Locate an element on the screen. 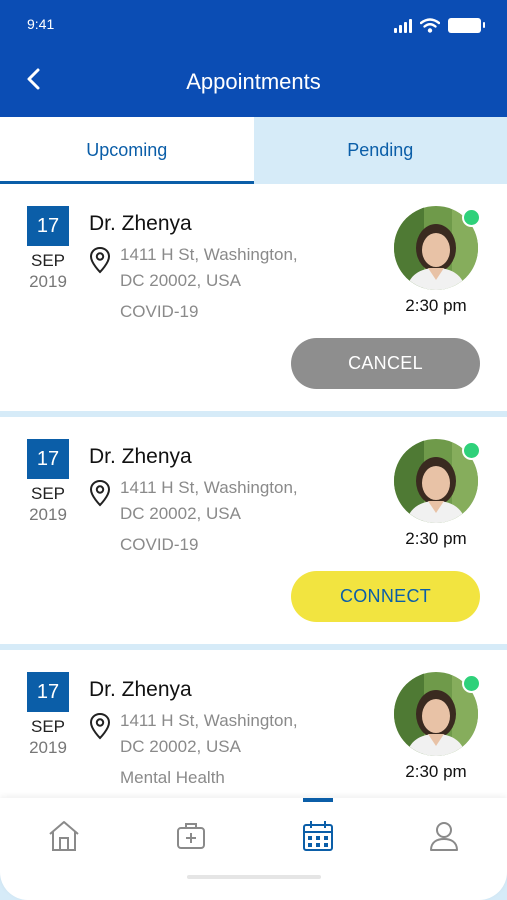 This screenshot has height=900, width=507. home-indicator is located at coordinates (254, 877).